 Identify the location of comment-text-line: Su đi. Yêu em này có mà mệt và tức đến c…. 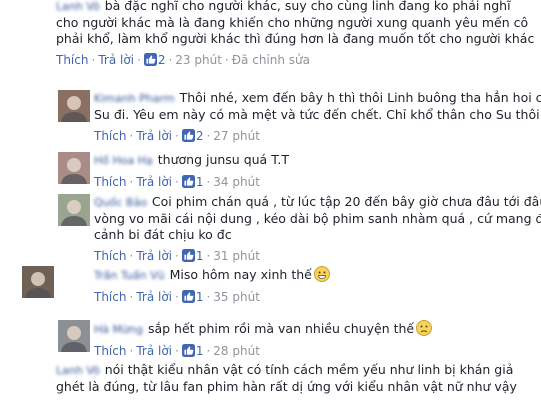
(317, 115).